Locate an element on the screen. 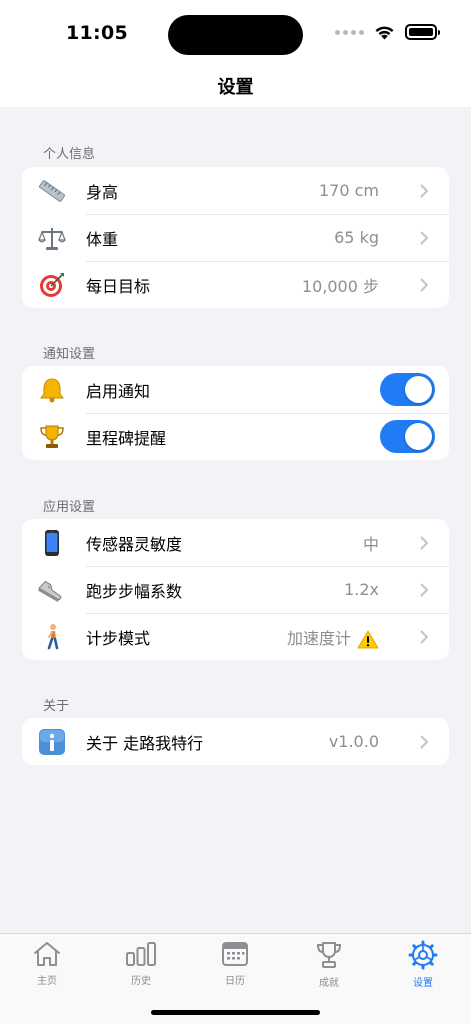 This screenshot has height=1024, width=471. weight-value: 65 kg is located at coordinates (356, 237).